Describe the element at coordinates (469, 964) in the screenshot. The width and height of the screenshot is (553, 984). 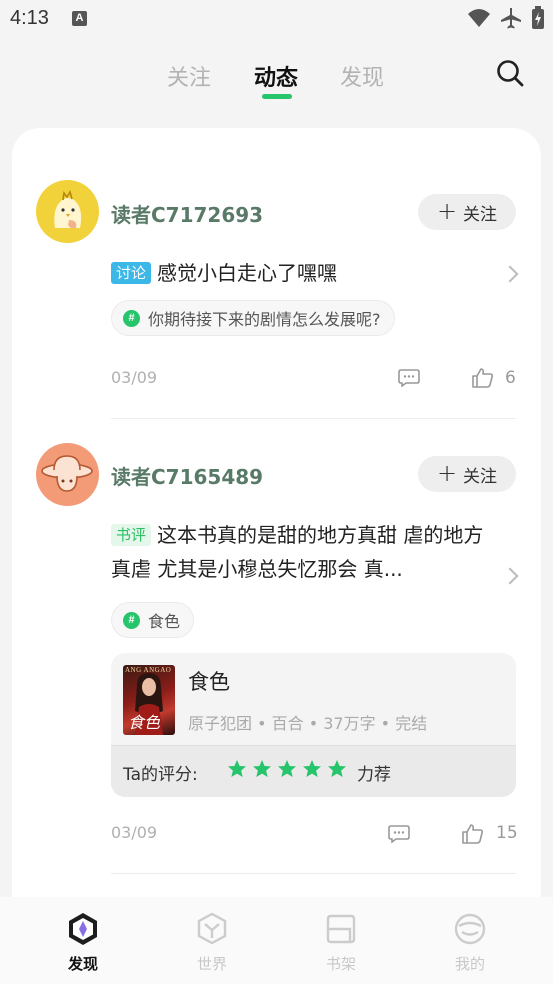
I see `nav-label: 我的` at that location.